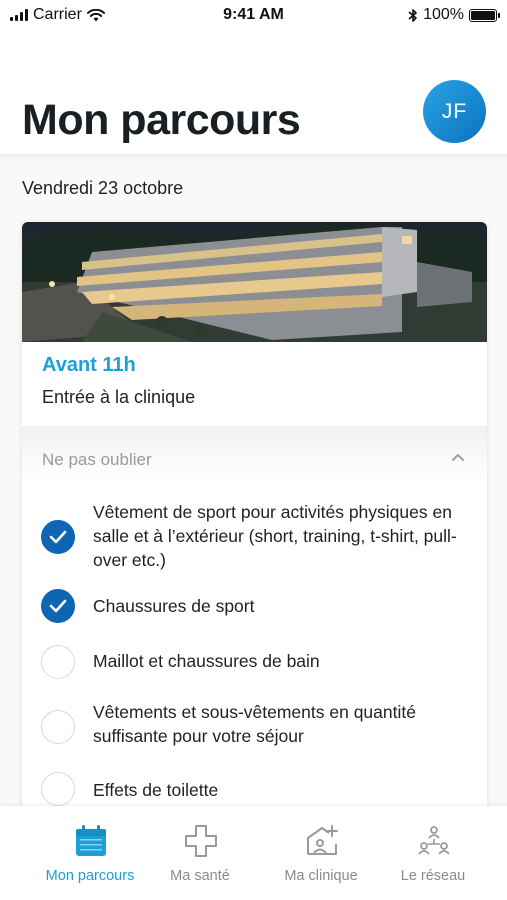 The image size is (507, 900). I want to click on checklist-item-label: Chaussures de sport, so click(174, 606).